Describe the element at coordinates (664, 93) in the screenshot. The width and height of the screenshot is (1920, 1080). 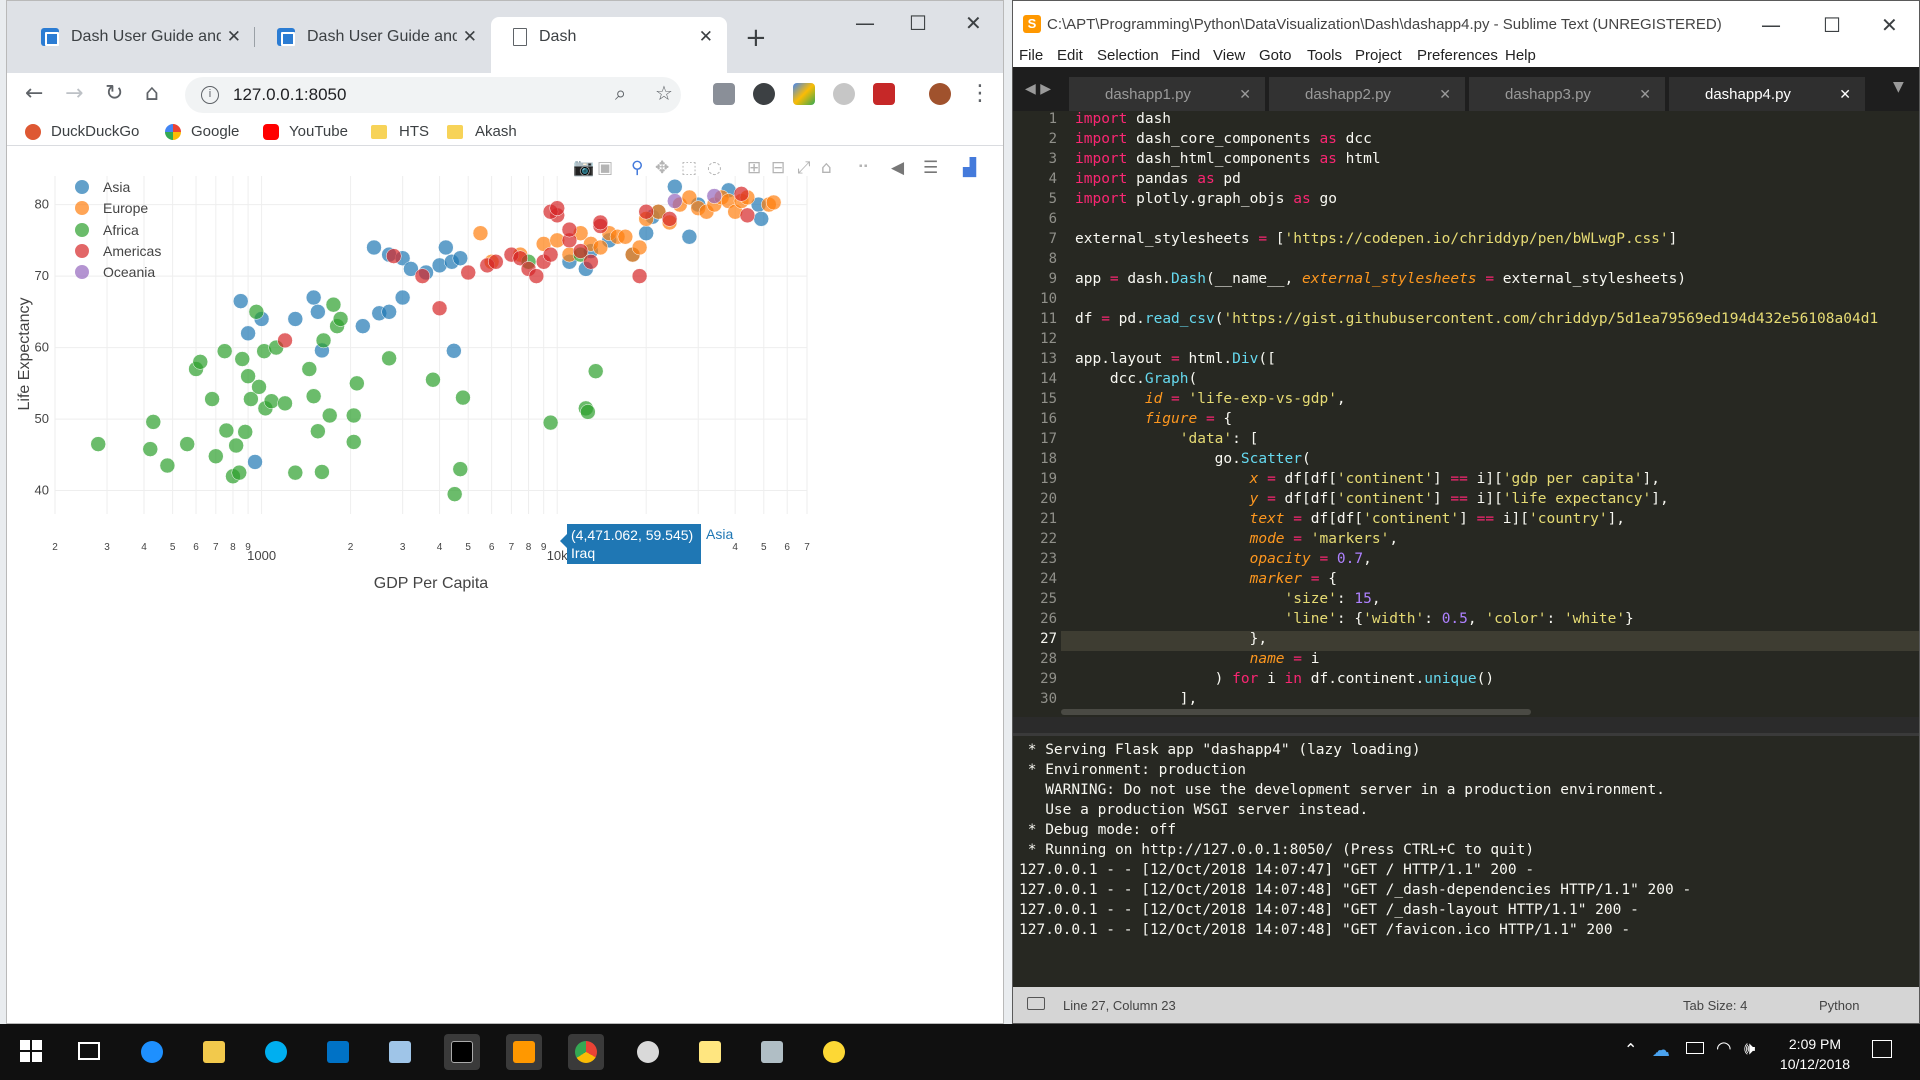
I see `bookmark-star-icon: ☆` at that location.